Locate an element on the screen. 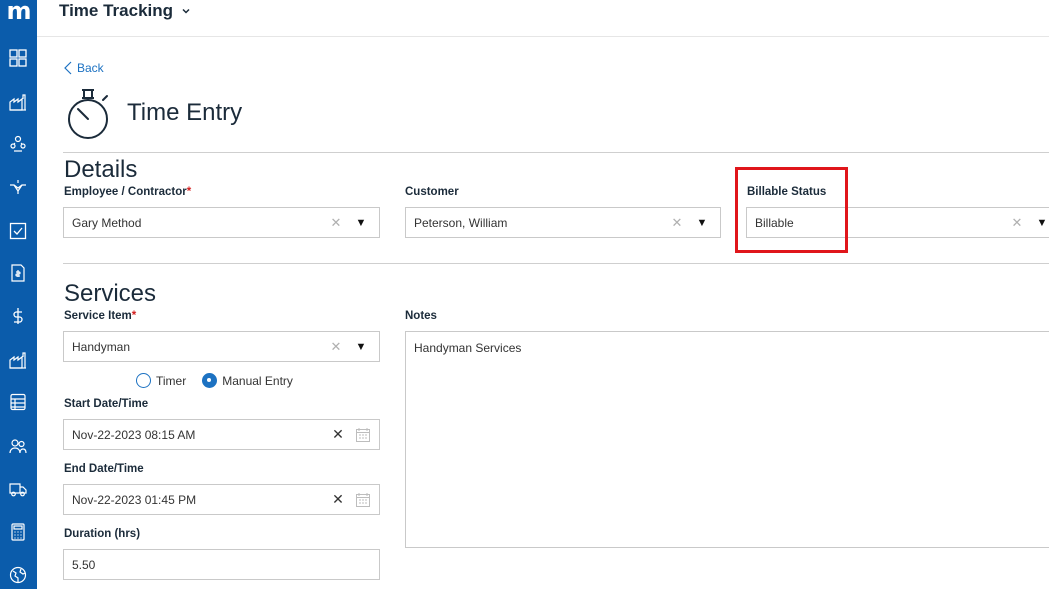  timer-radio is located at coordinates (143, 380).